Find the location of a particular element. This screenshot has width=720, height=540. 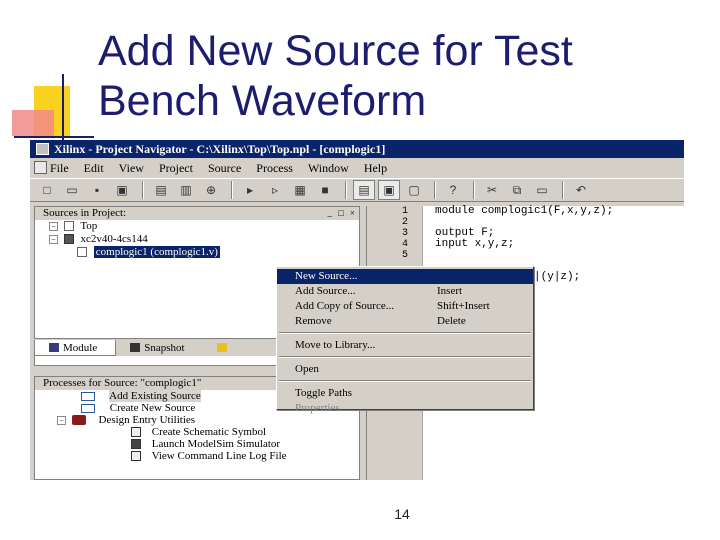

process-icon: ▦ is located at coordinates (300, 190).